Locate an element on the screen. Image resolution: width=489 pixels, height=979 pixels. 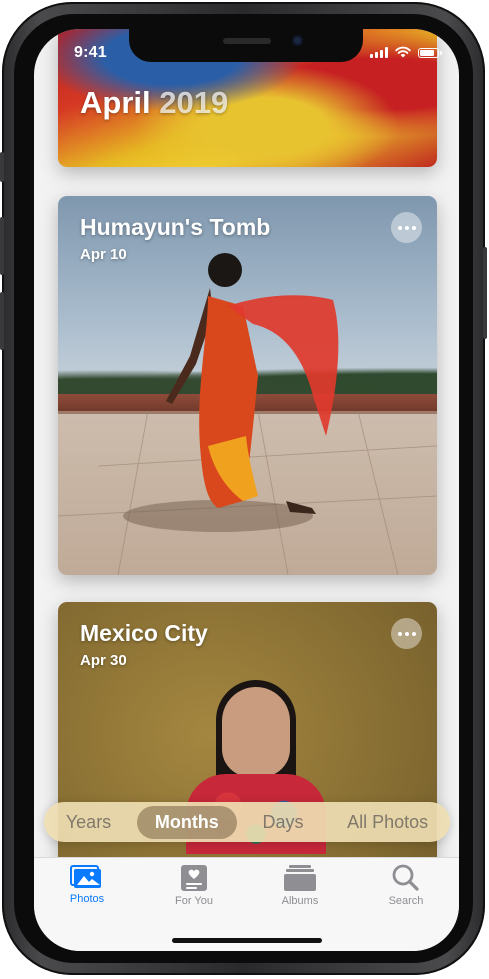
home-indicator is located at coordinates (247, 940).